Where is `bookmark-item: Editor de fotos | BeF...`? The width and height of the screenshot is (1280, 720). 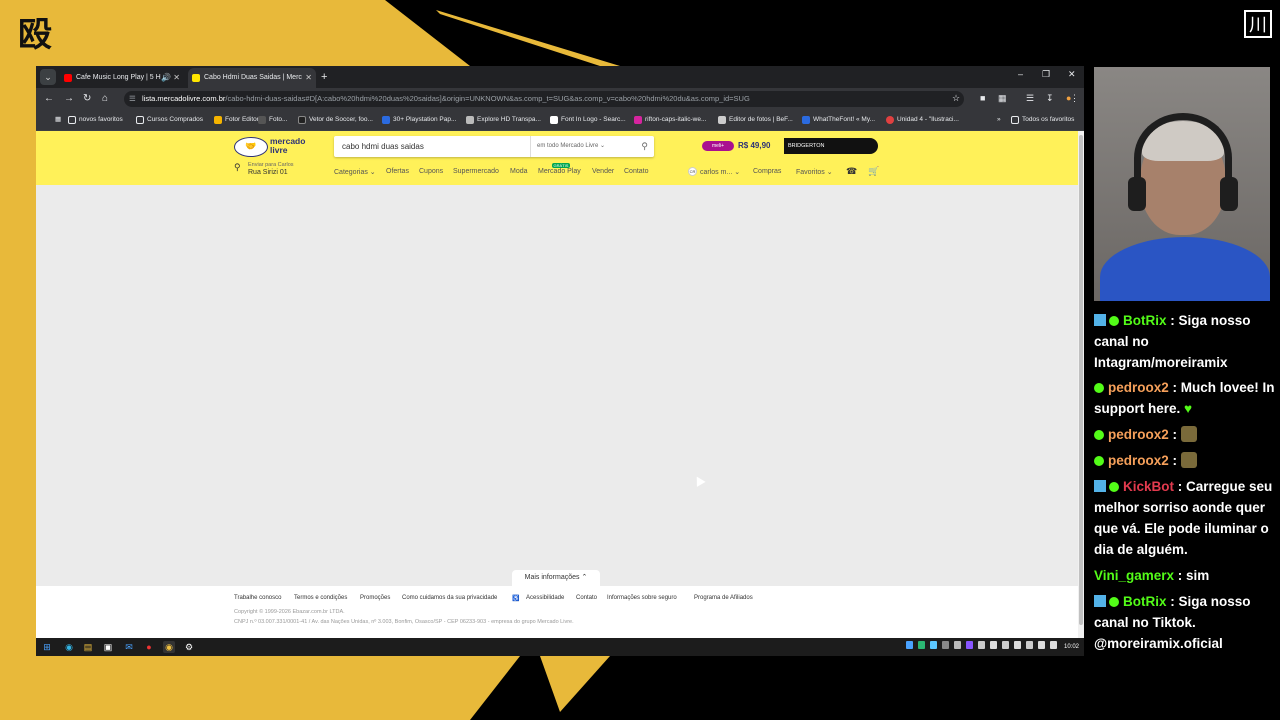
bookmark-item: Editor de fotos | BeF... is located at coordinates (755, 120).